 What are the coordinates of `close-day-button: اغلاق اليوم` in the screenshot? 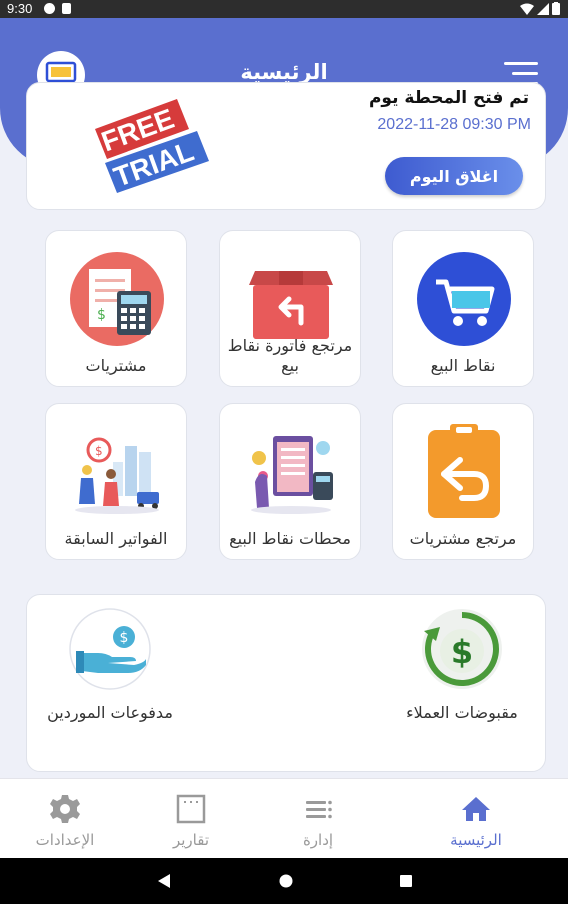 It's located at (454, 176).